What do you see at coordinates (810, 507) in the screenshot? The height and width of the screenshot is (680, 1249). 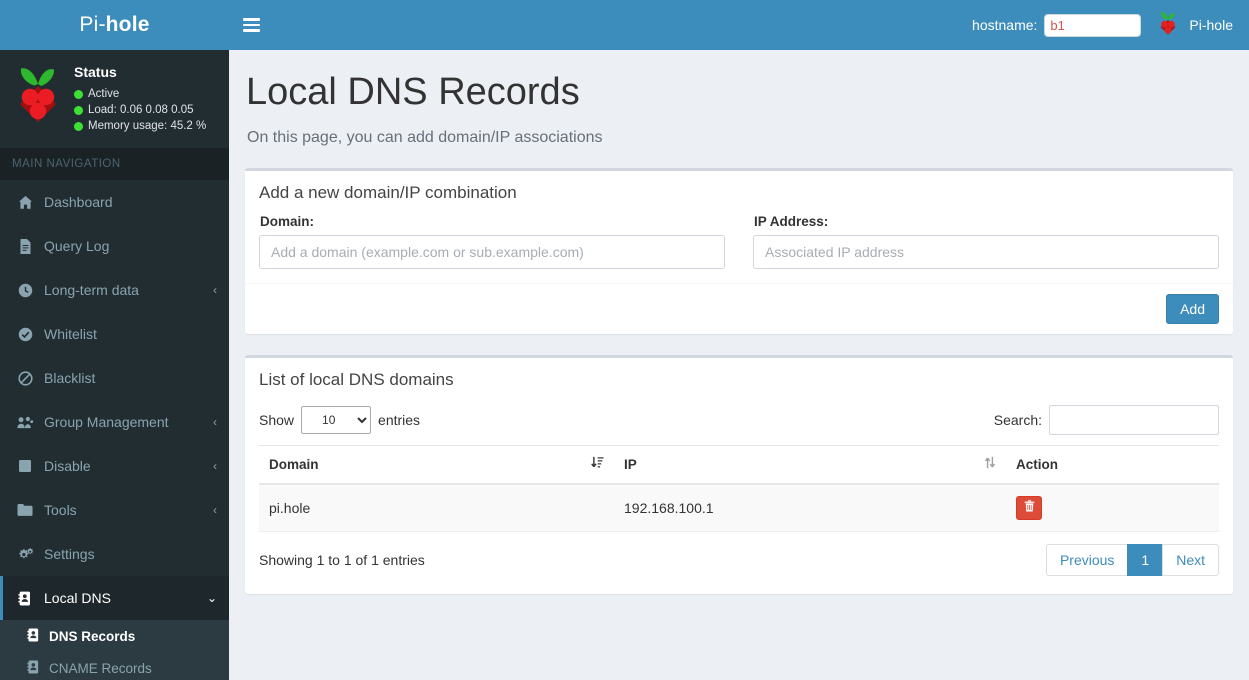 I see `cell-ip: 192.168.100.1` at bounding box center [810, 507].